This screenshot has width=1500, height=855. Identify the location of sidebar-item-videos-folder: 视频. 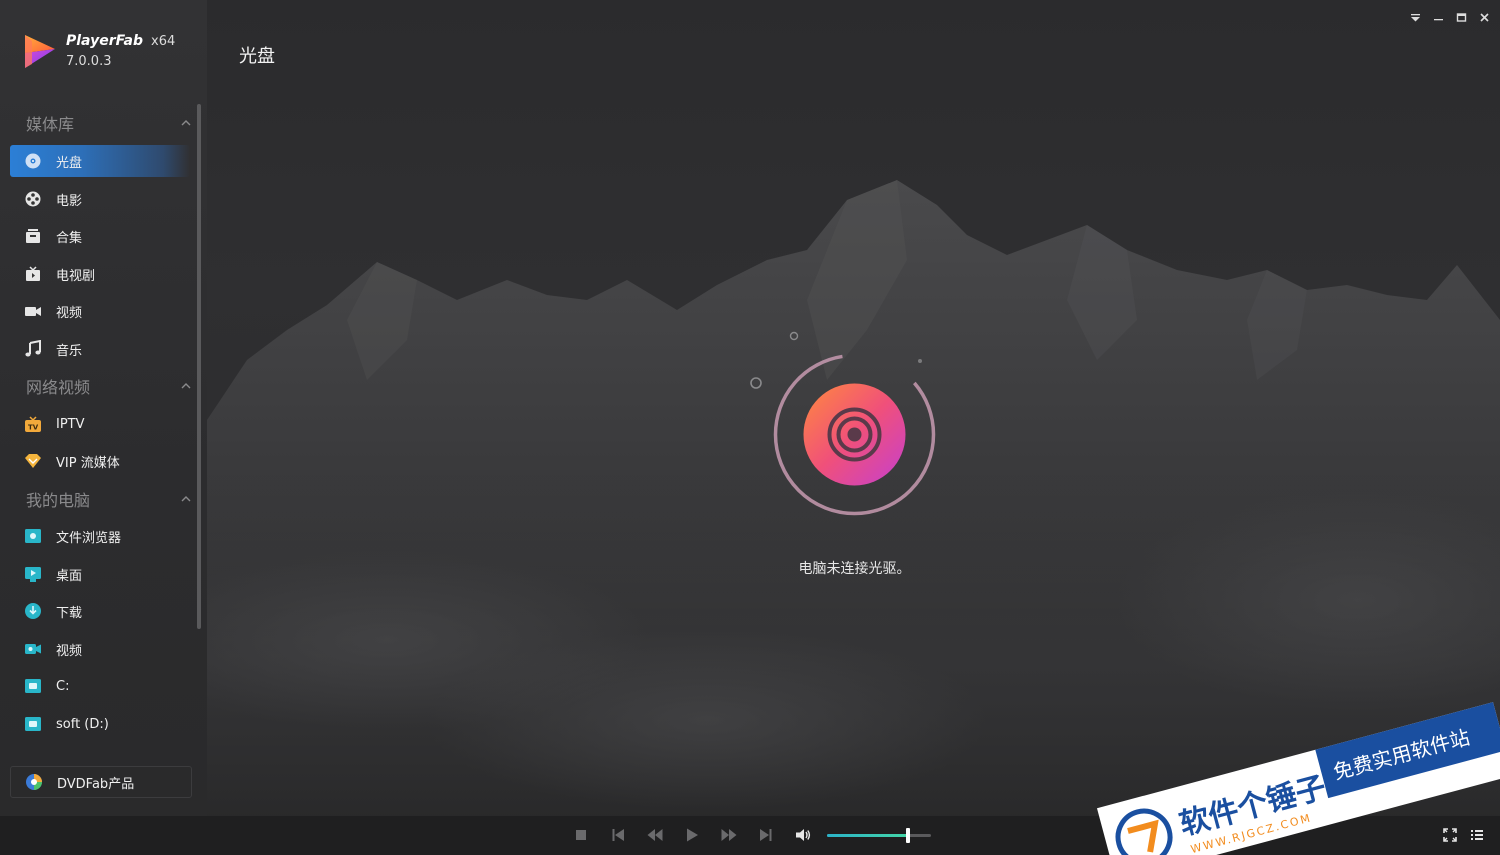
(100, 649).